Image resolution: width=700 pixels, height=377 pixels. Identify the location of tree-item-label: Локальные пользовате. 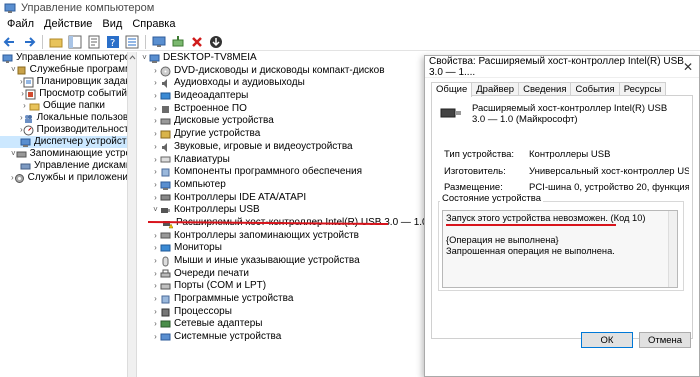
(82, 117).